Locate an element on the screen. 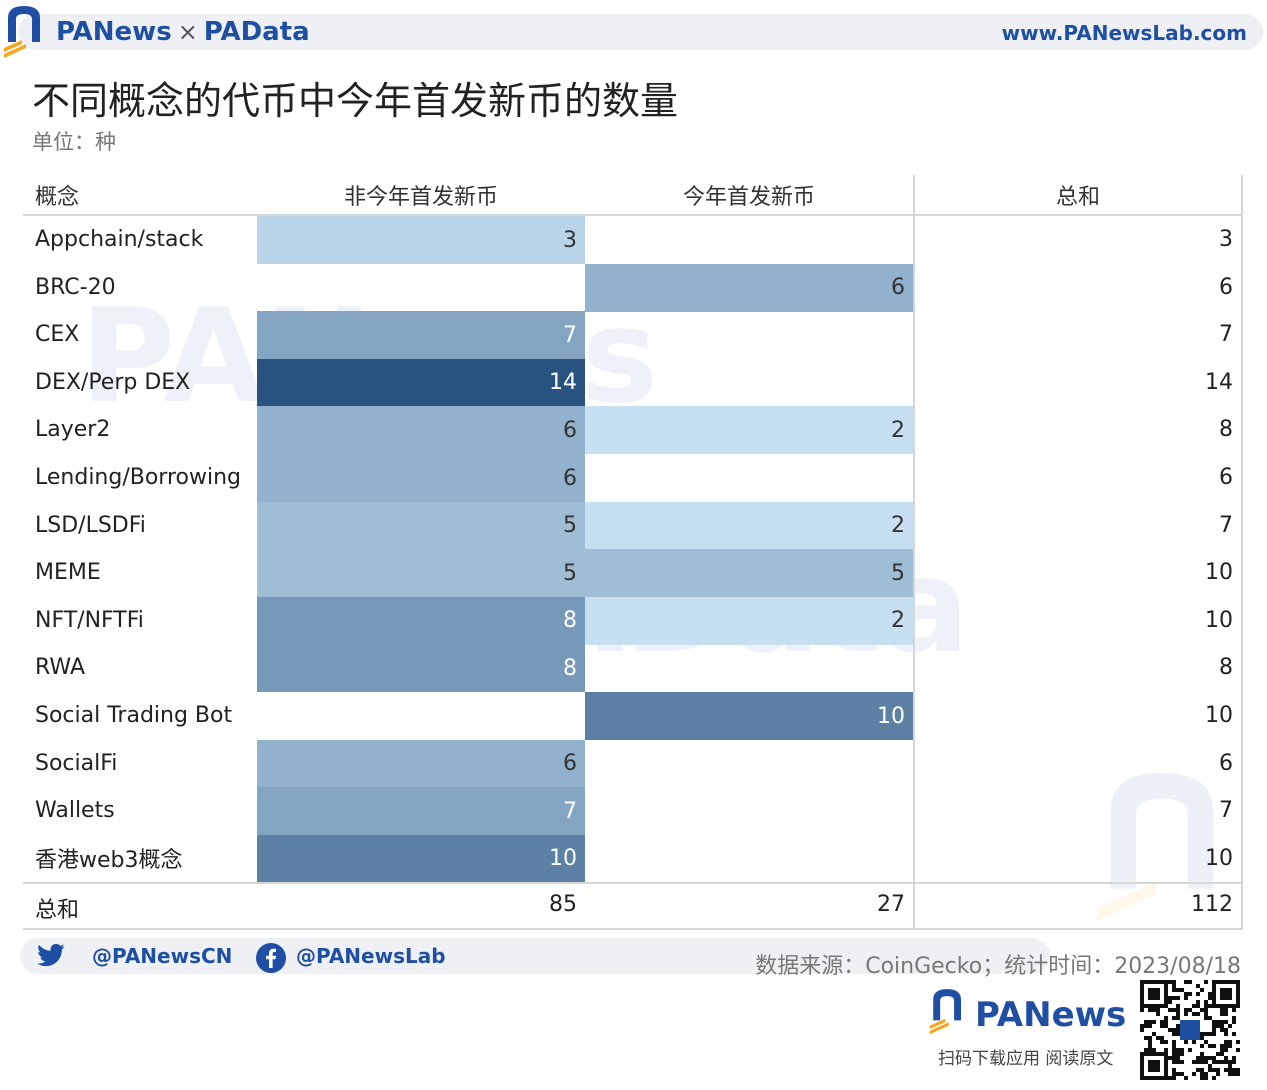 This screenshot has height=1090, width=1267. facebook-handle: @PANewsLab is located at coordinates (371, 956).